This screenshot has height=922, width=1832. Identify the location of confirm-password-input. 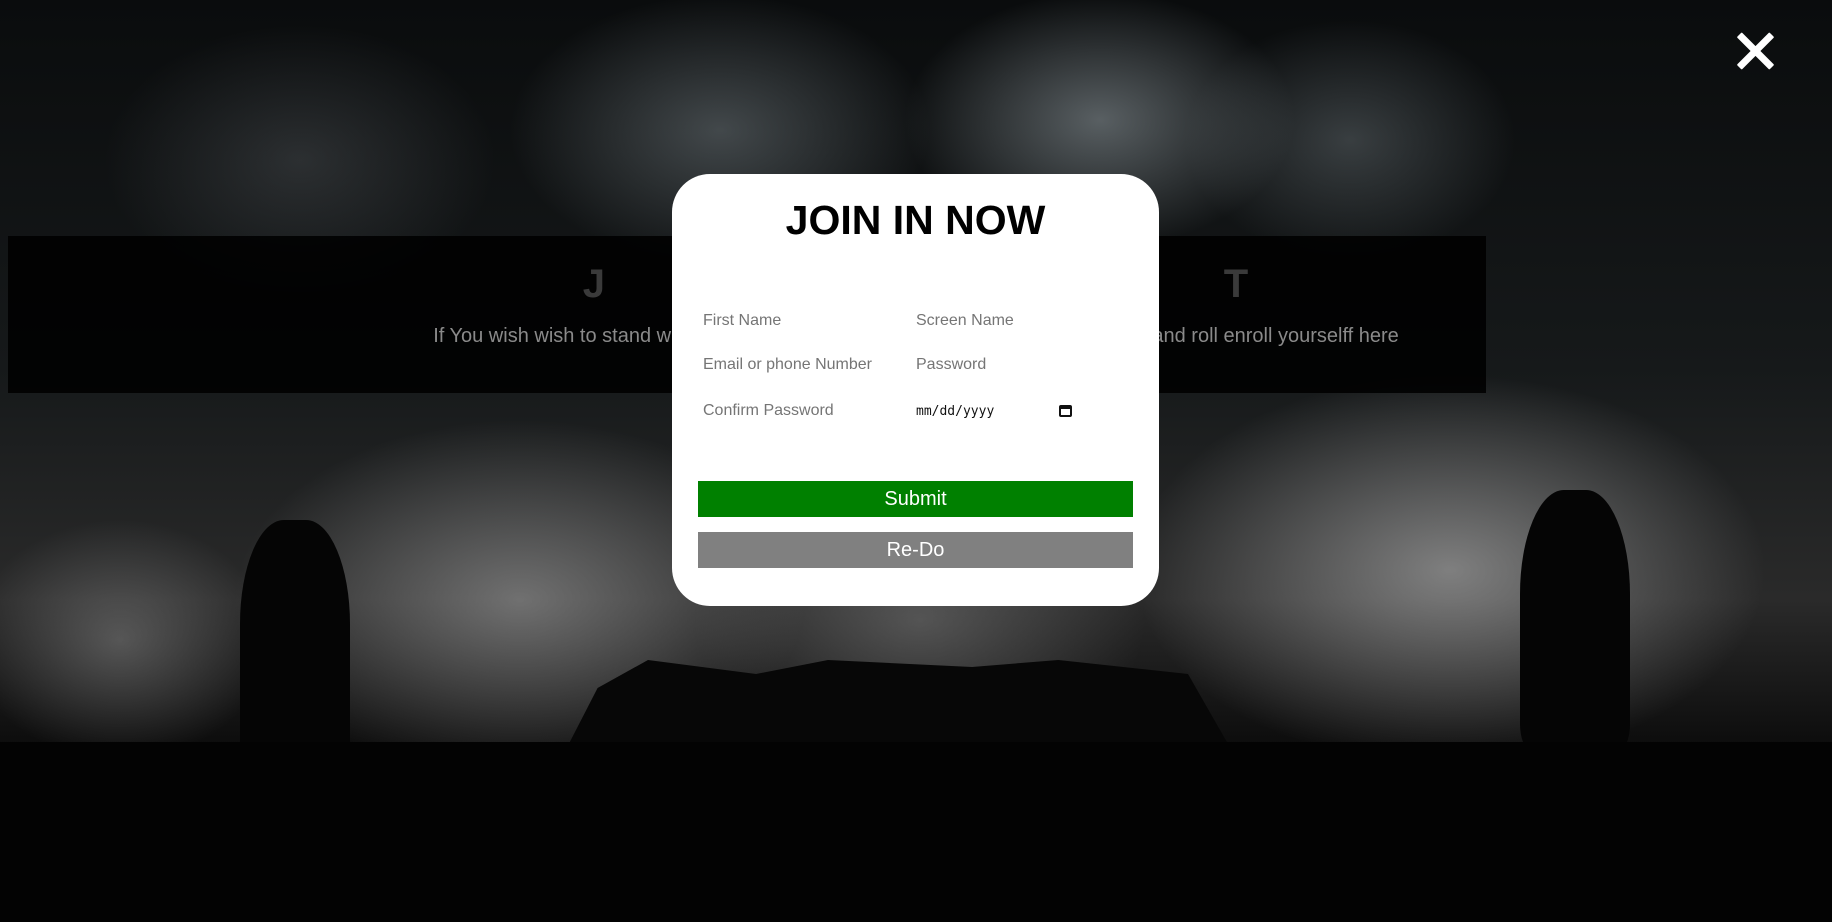
(803, 411).